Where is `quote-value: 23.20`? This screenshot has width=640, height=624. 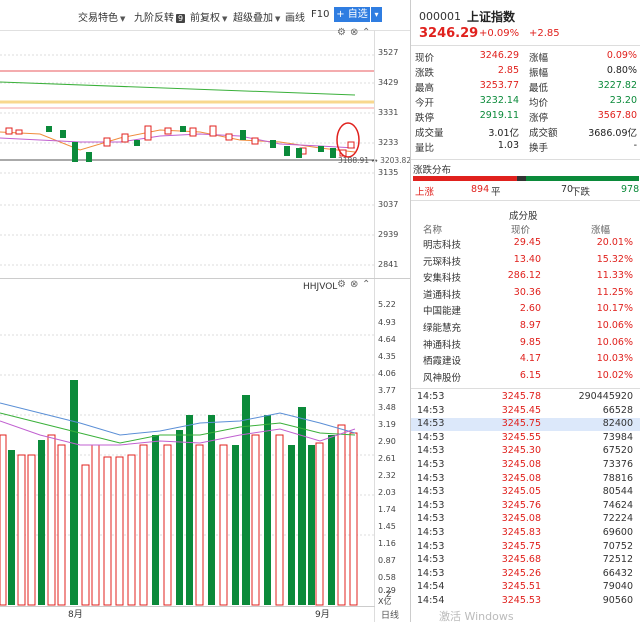 quote-value: 23.20 is located at coordinates (623, 100).